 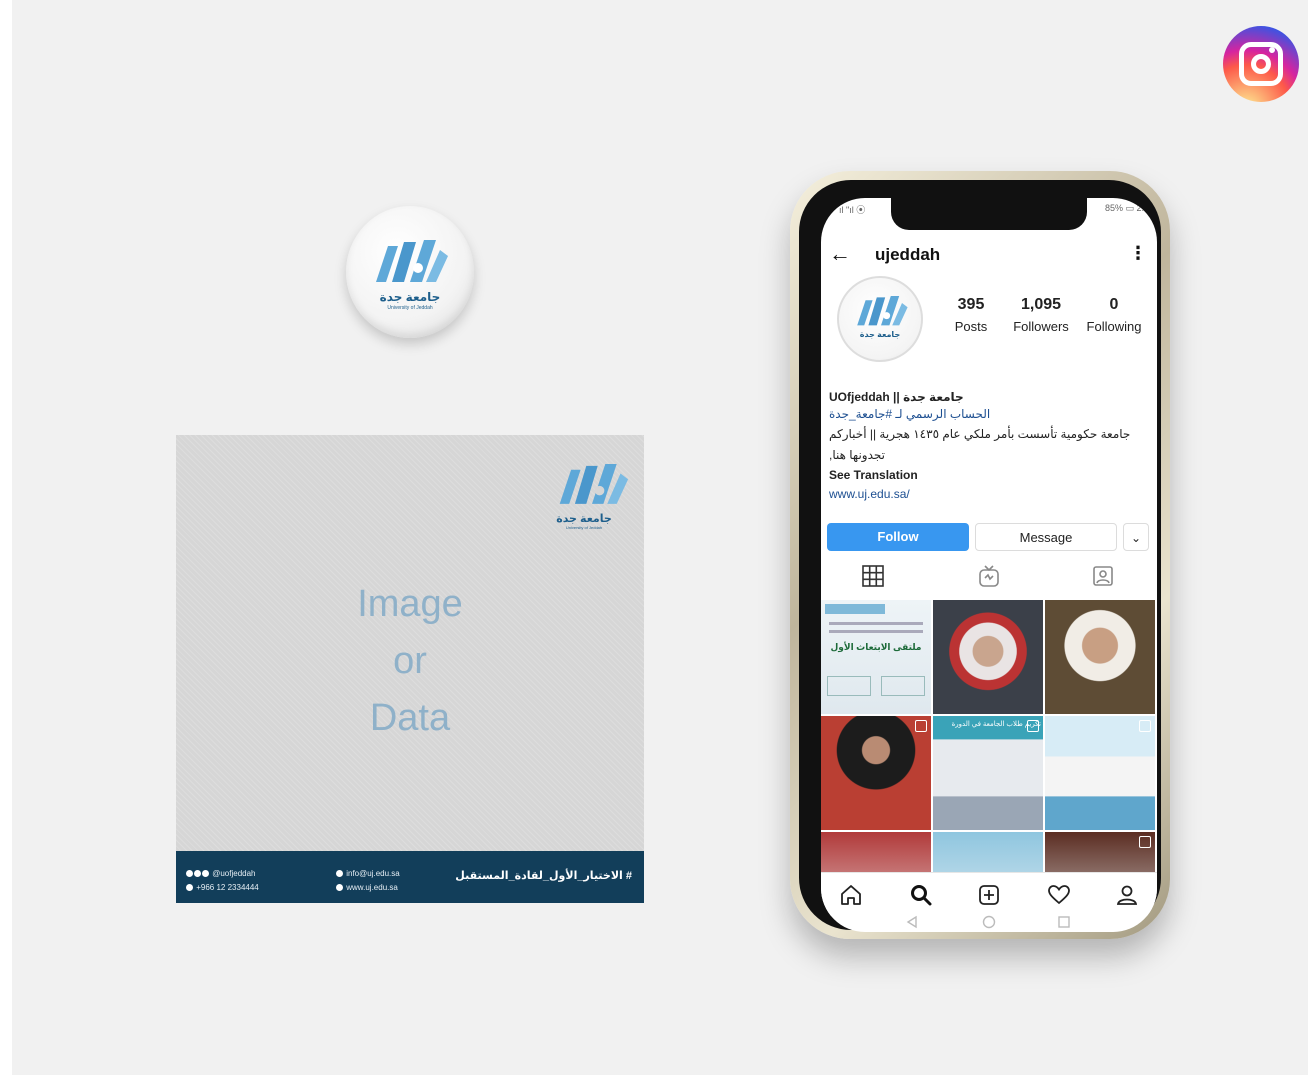 I want to click on university-logo-badge: جامعة جدة University of Jeddah, so click(x=410, y=272).